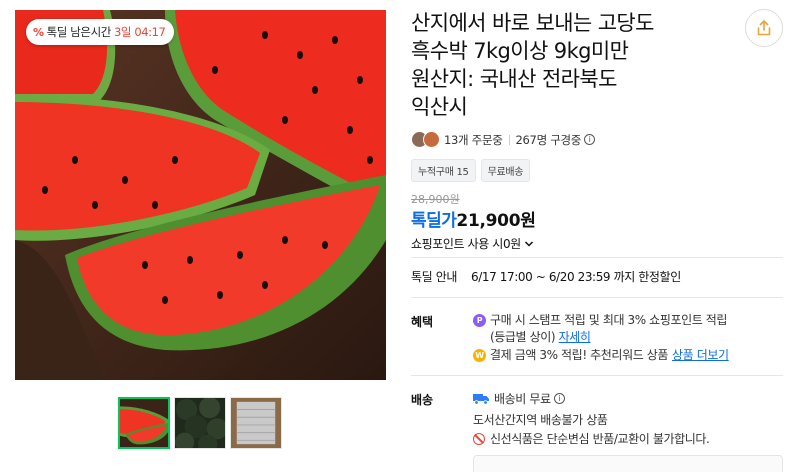 The width and height of the screenshot is (800, 472). What do you see at coordinates (443, 170) in the screenshot?
I see `tag-cumulative-purchases: 누적구매 15` at bounding box center [443, 170].